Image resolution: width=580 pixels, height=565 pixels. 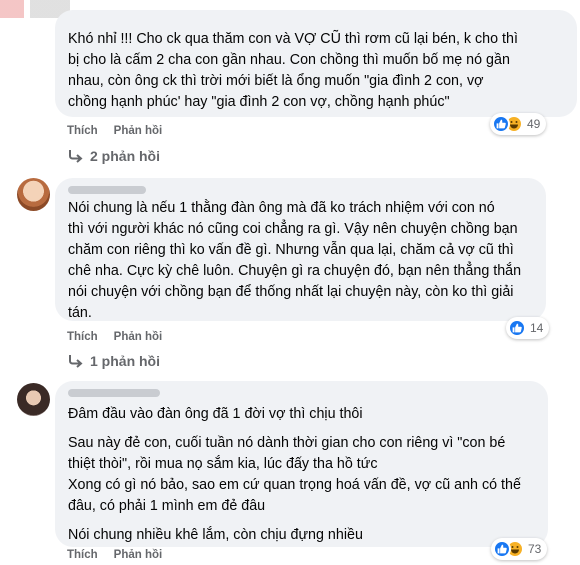 I want to click on reaction-count: 73, so click(x=535, y=549).